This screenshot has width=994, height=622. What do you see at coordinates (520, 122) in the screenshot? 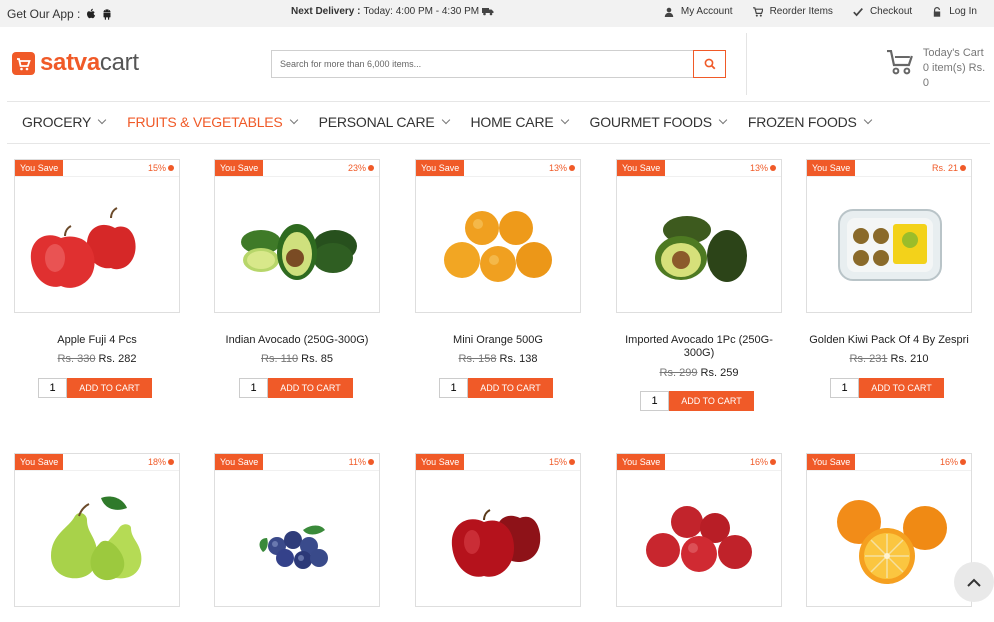
I see `nav-home-care: HOME CARE` at bounding box center [520, 122].